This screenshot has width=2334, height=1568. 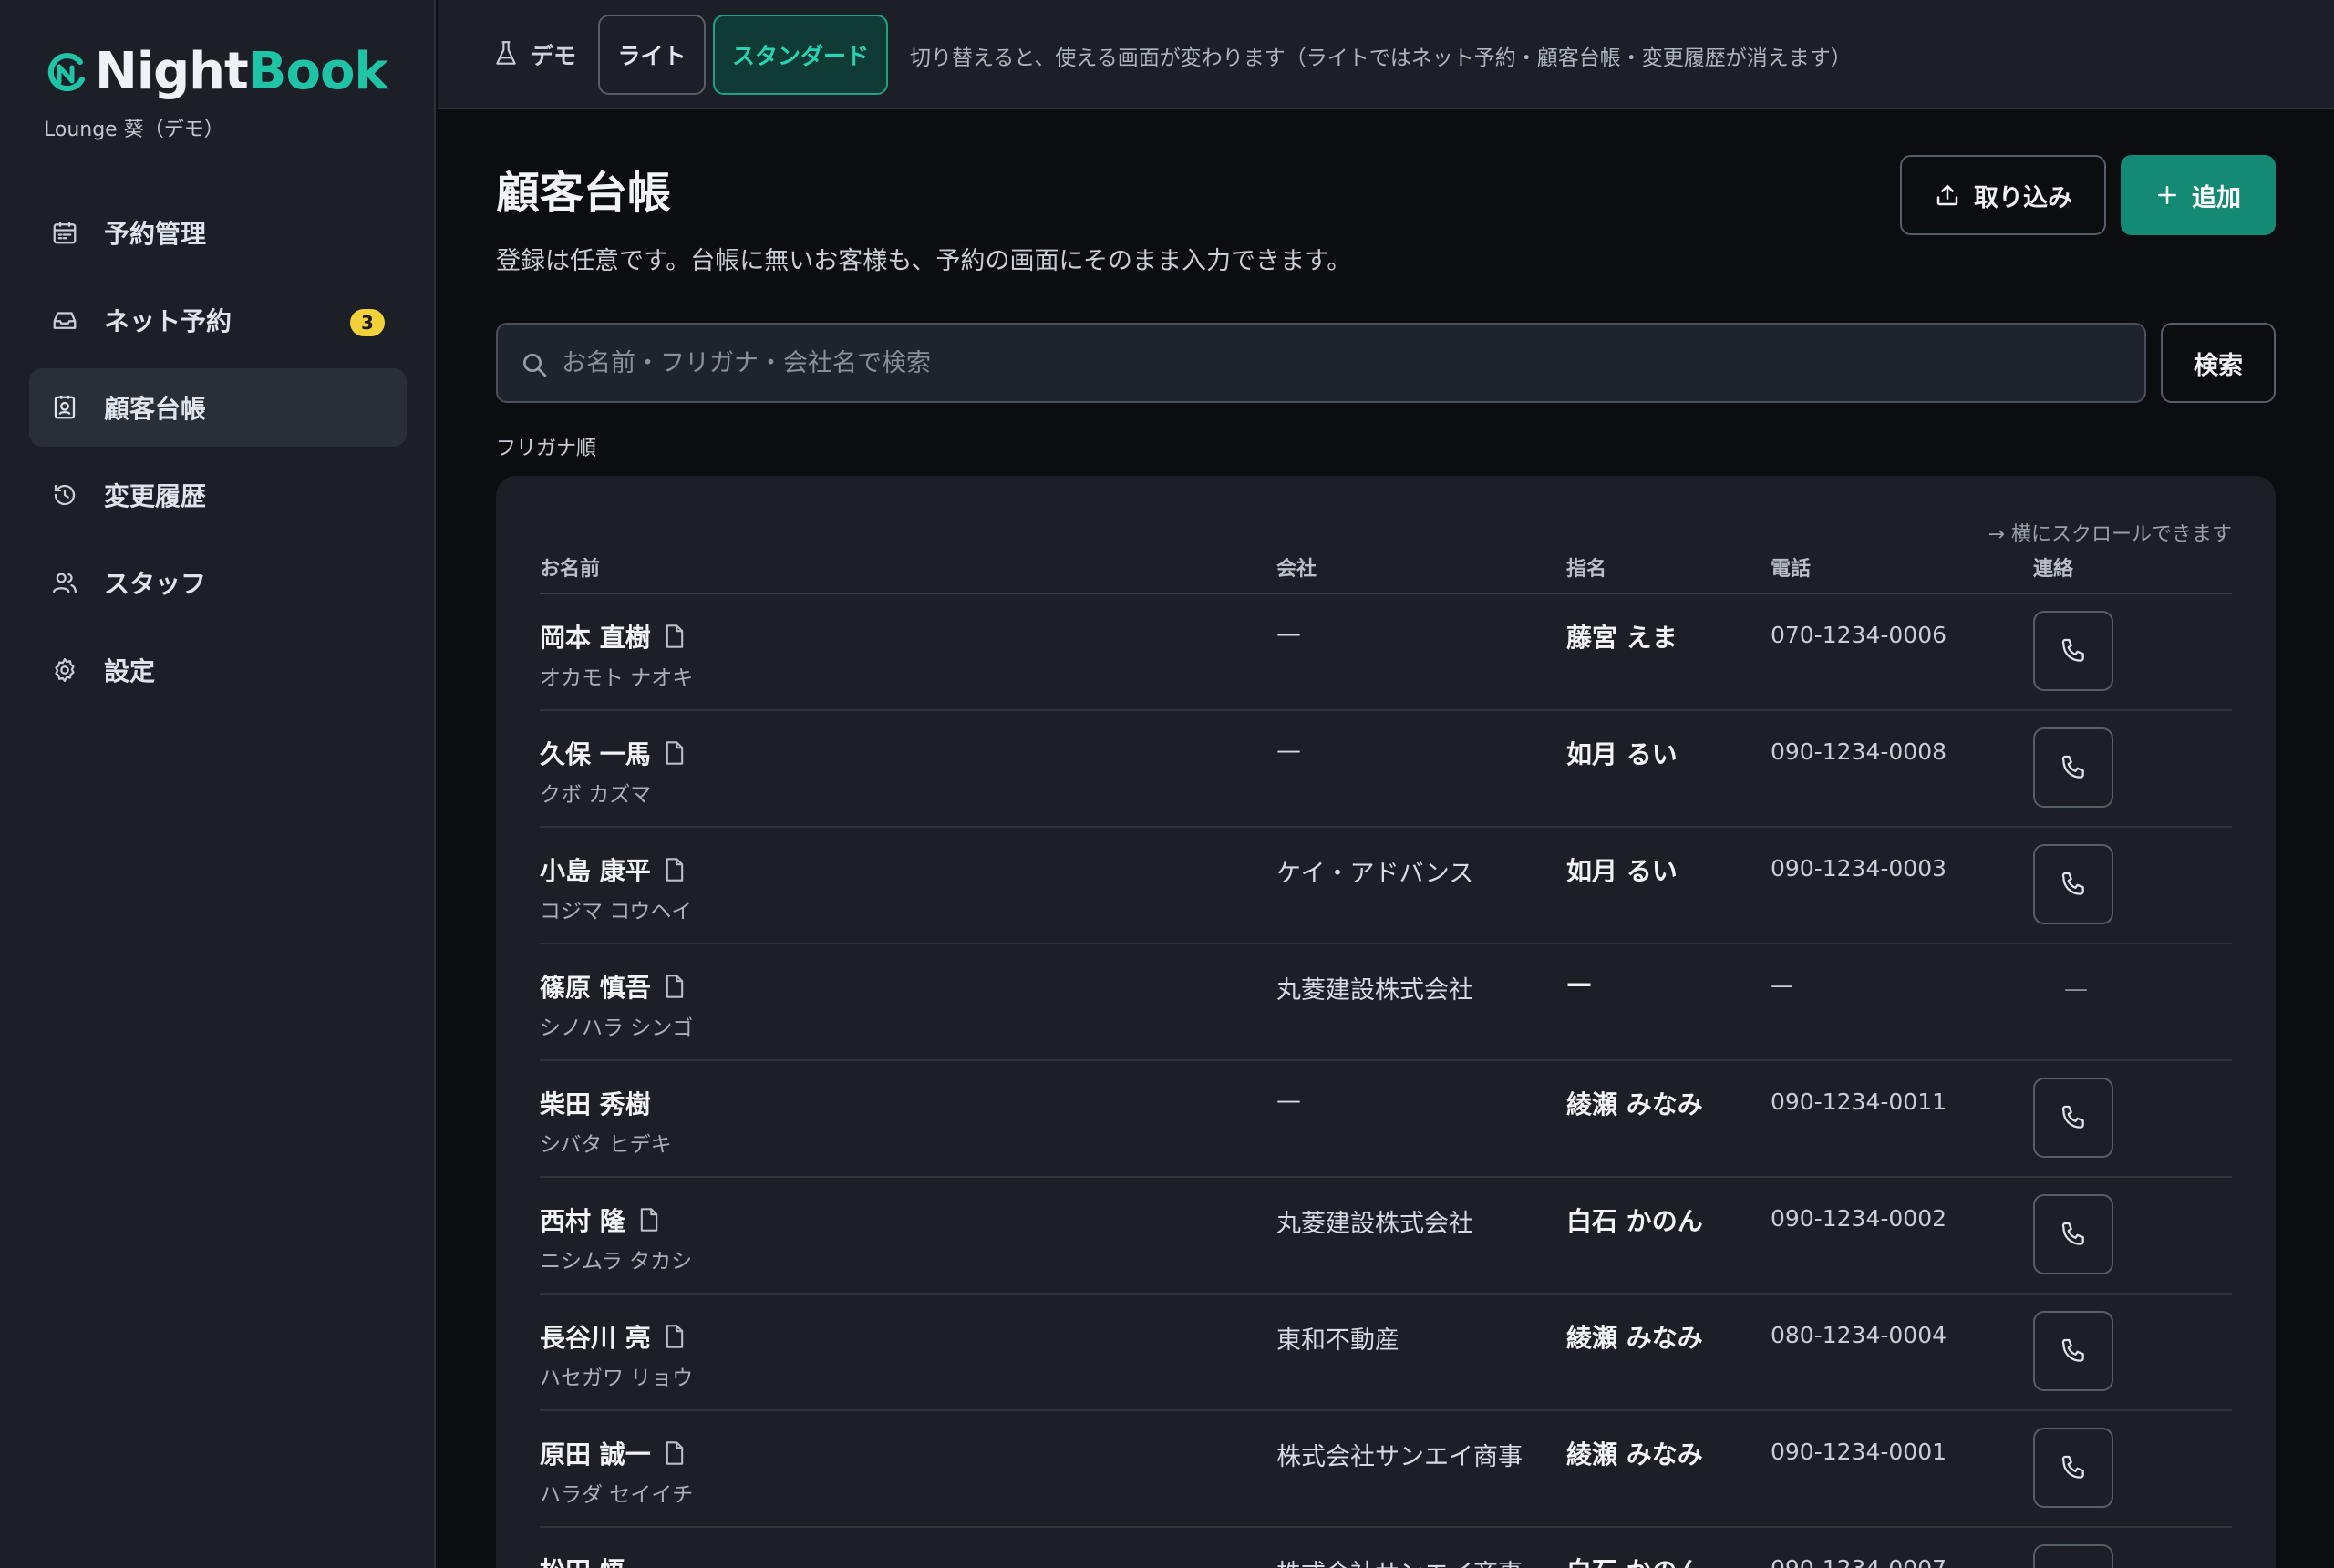 I want to click on customer-kana: ニシムラ タカシ, so click(x=616, y=1262).